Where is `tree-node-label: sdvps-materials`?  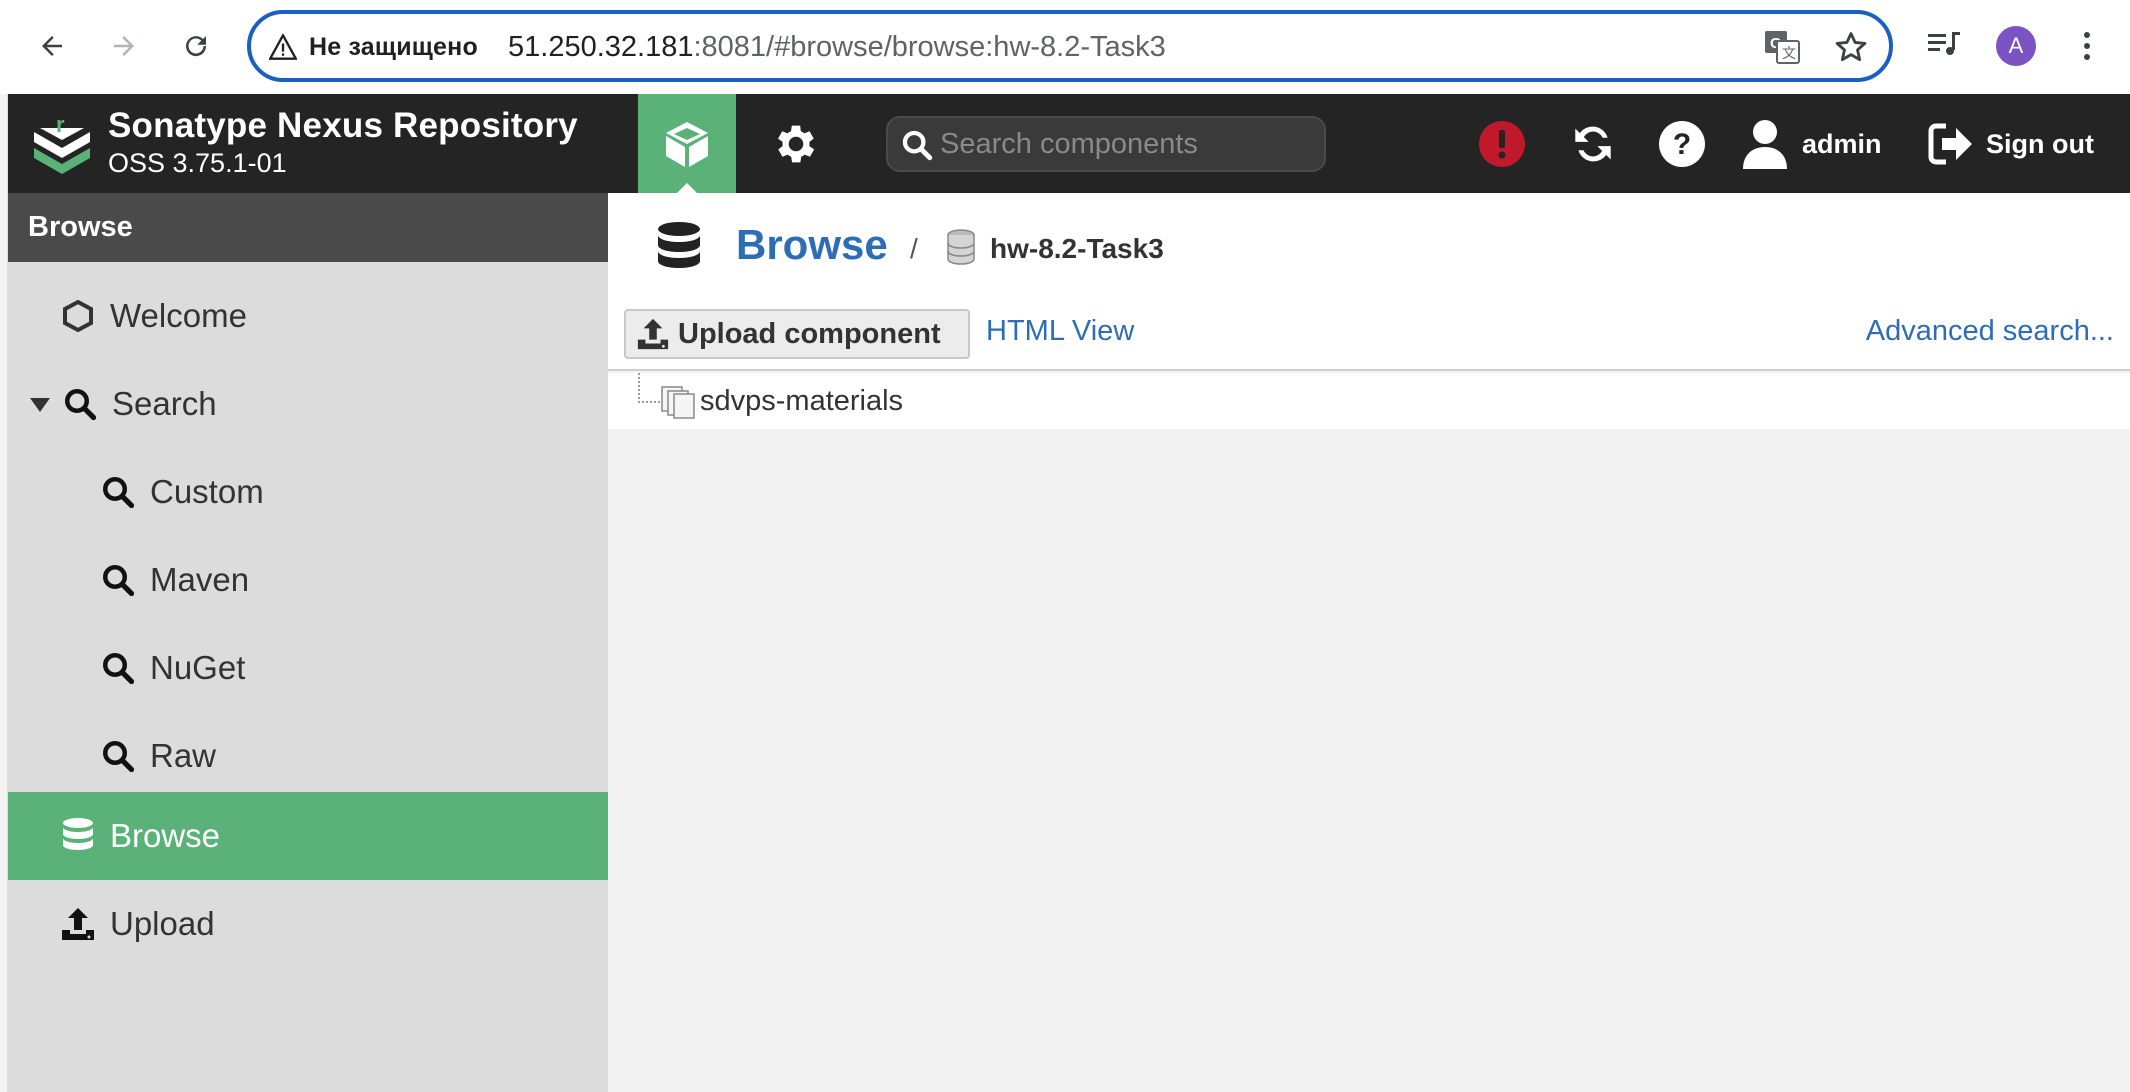 tree-node-label: sdvps-materials is located at coordinates (802, 401).